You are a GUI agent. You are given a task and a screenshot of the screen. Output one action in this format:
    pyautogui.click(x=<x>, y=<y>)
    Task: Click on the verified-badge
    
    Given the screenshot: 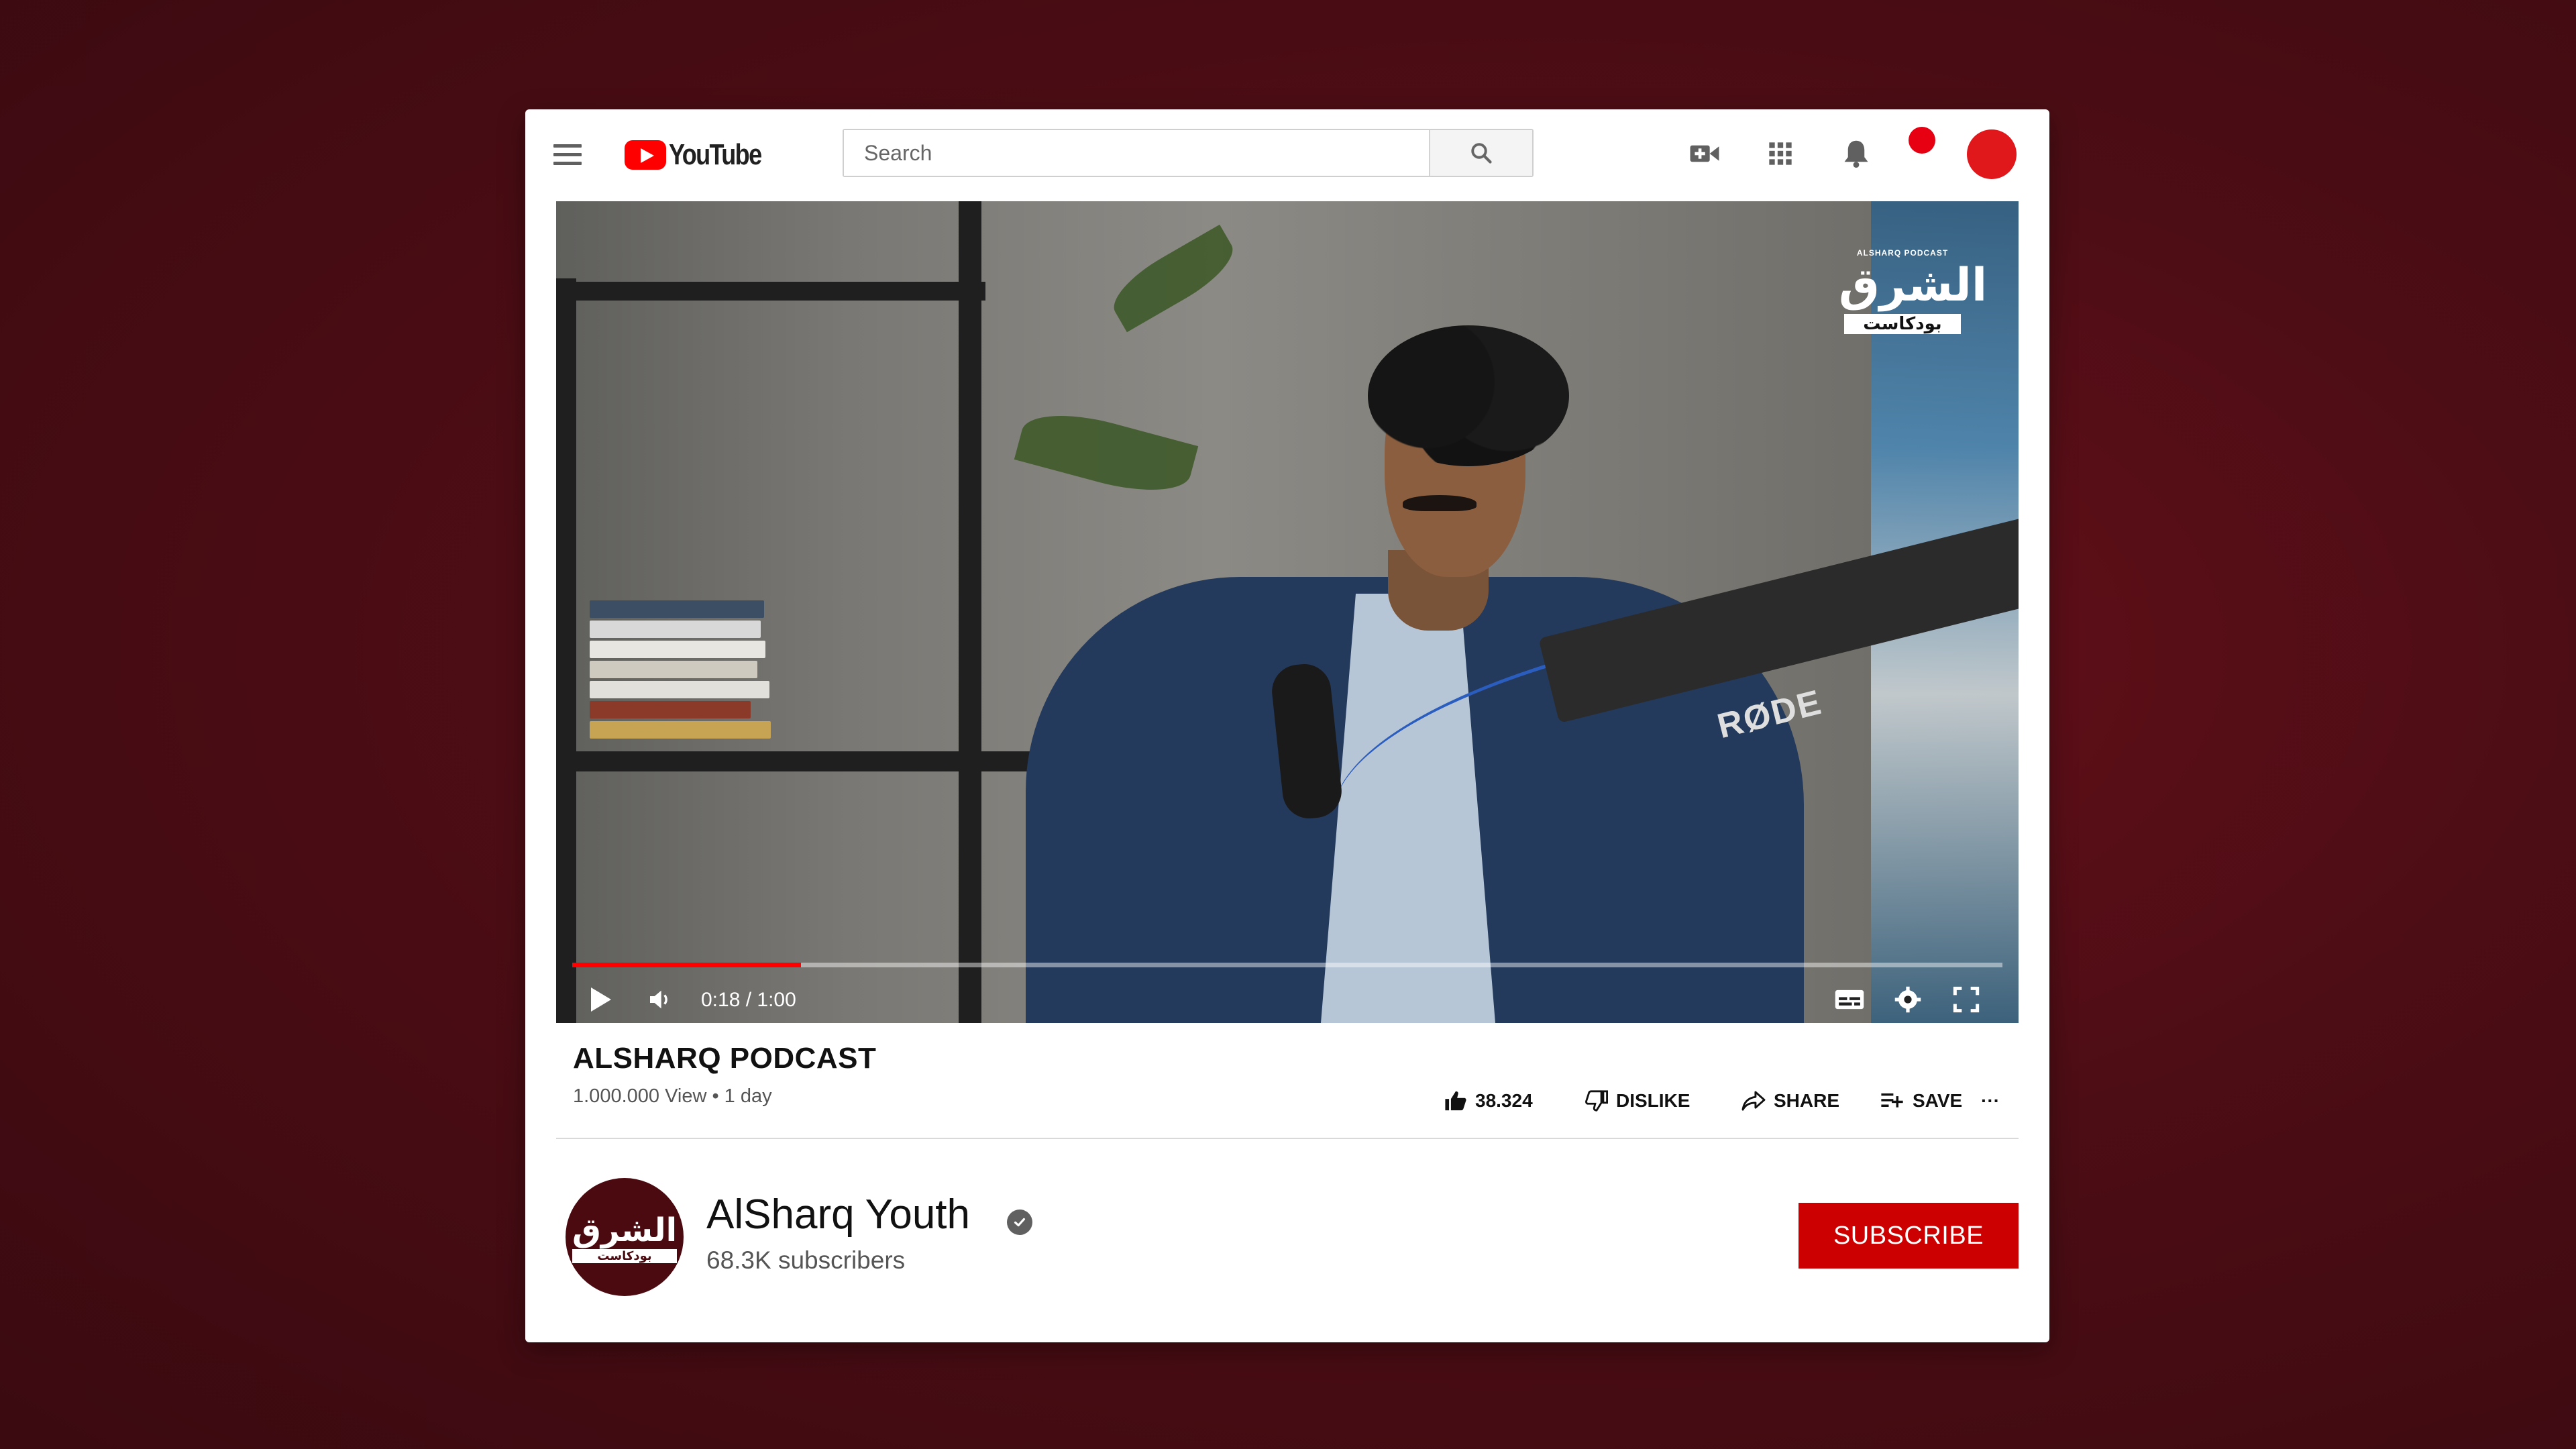 What is the action you would take?
    pyautogui.click(x=1019, y=1222)
    